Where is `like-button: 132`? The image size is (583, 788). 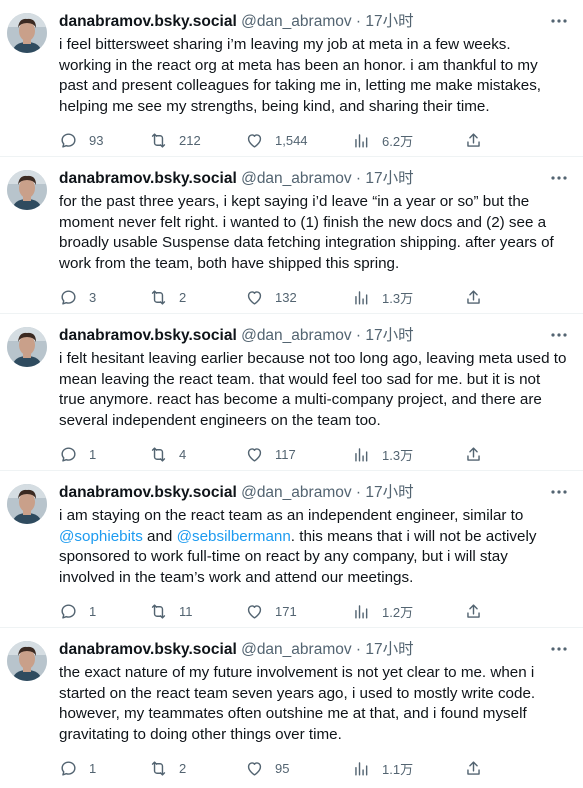
like-button: 132 is located at coordinates (271, 297).